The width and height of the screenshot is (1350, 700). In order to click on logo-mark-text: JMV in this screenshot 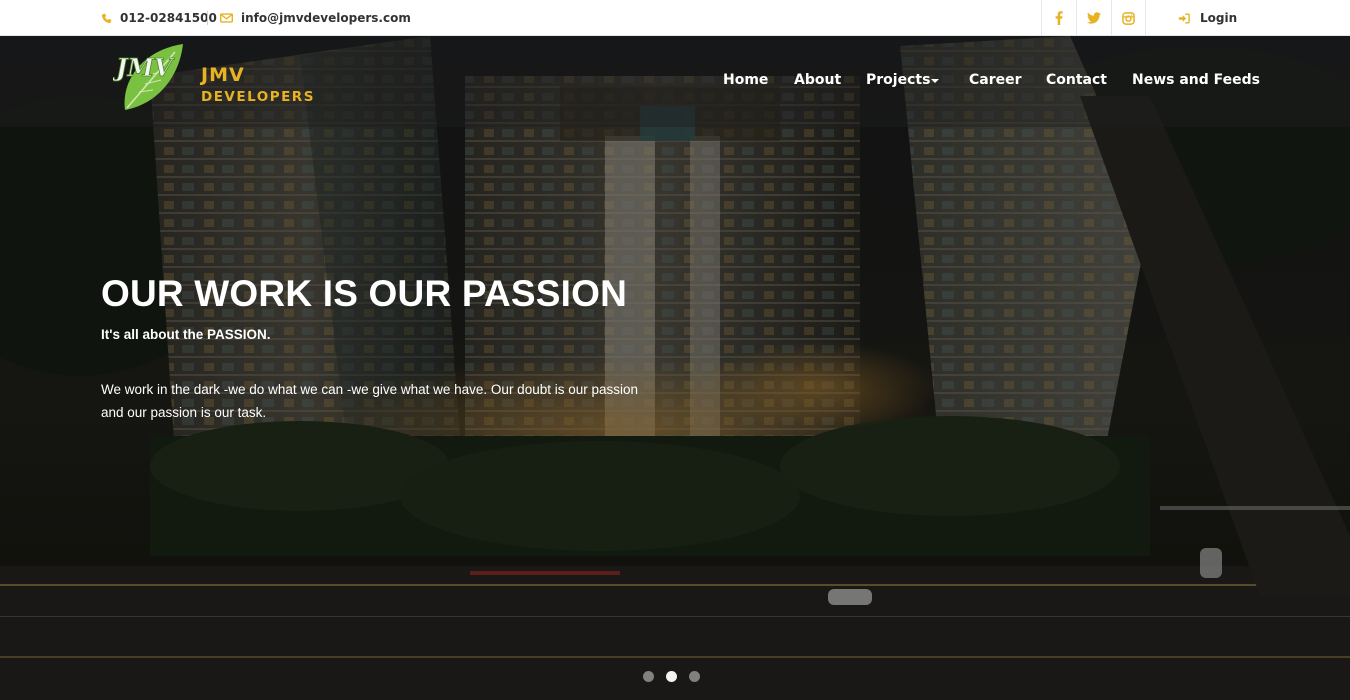, I will do `click(144, 67)`.